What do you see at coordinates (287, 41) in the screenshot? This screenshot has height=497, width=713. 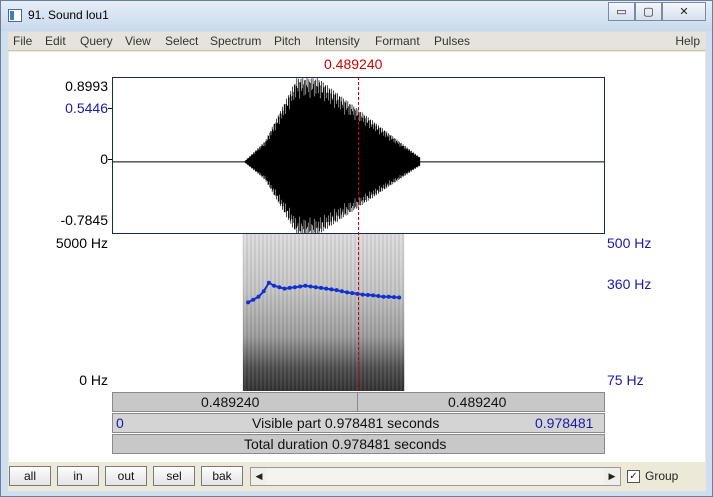 I see `menu-pitch: Pitch` at bounding box center [287, 41].